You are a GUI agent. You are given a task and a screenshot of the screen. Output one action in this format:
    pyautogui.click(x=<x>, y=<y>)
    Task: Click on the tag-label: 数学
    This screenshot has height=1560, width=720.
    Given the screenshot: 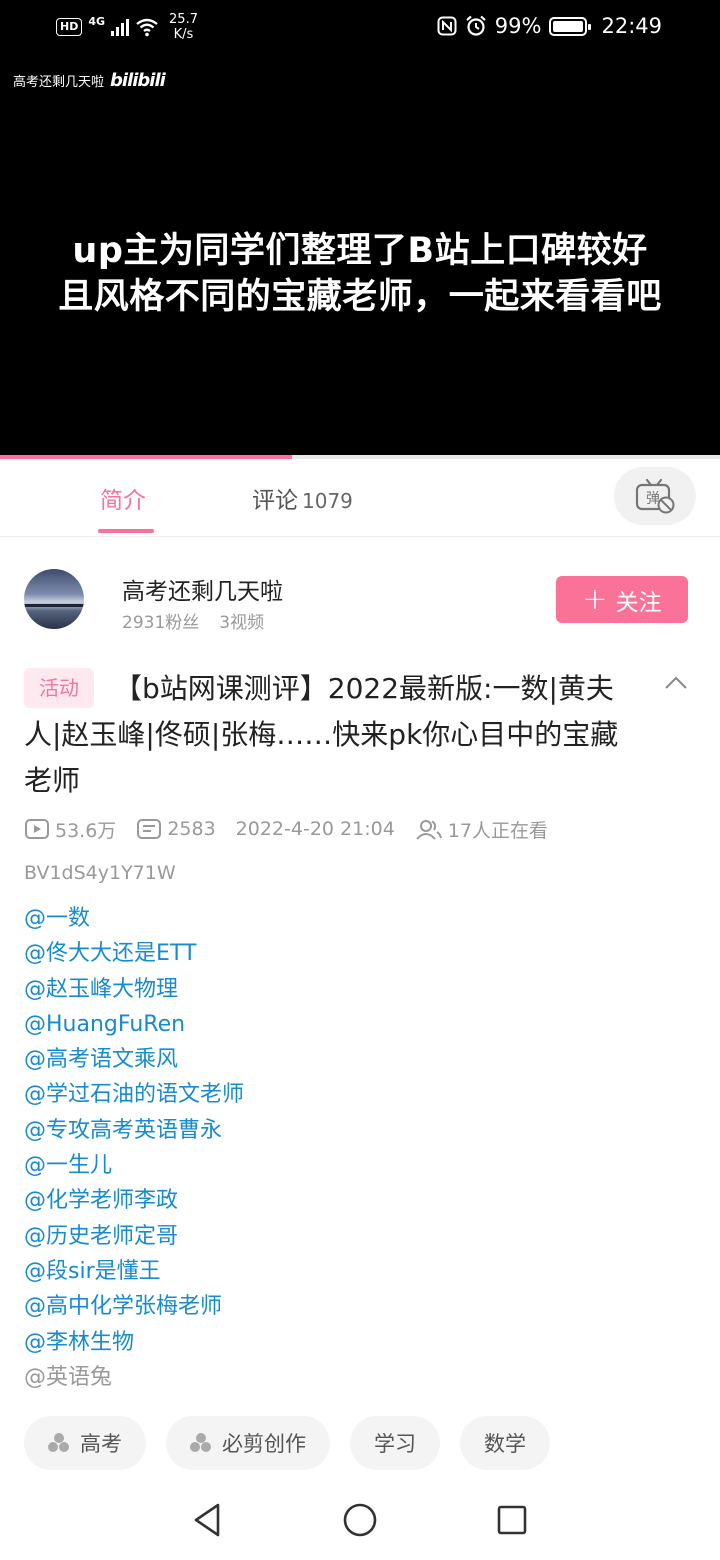 What is the action you would take?
    pyautogui.click(x=505, y=1444)
    